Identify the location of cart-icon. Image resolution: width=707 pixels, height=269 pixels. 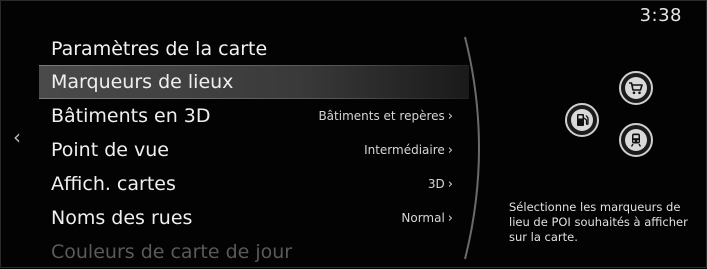
(636, 88).